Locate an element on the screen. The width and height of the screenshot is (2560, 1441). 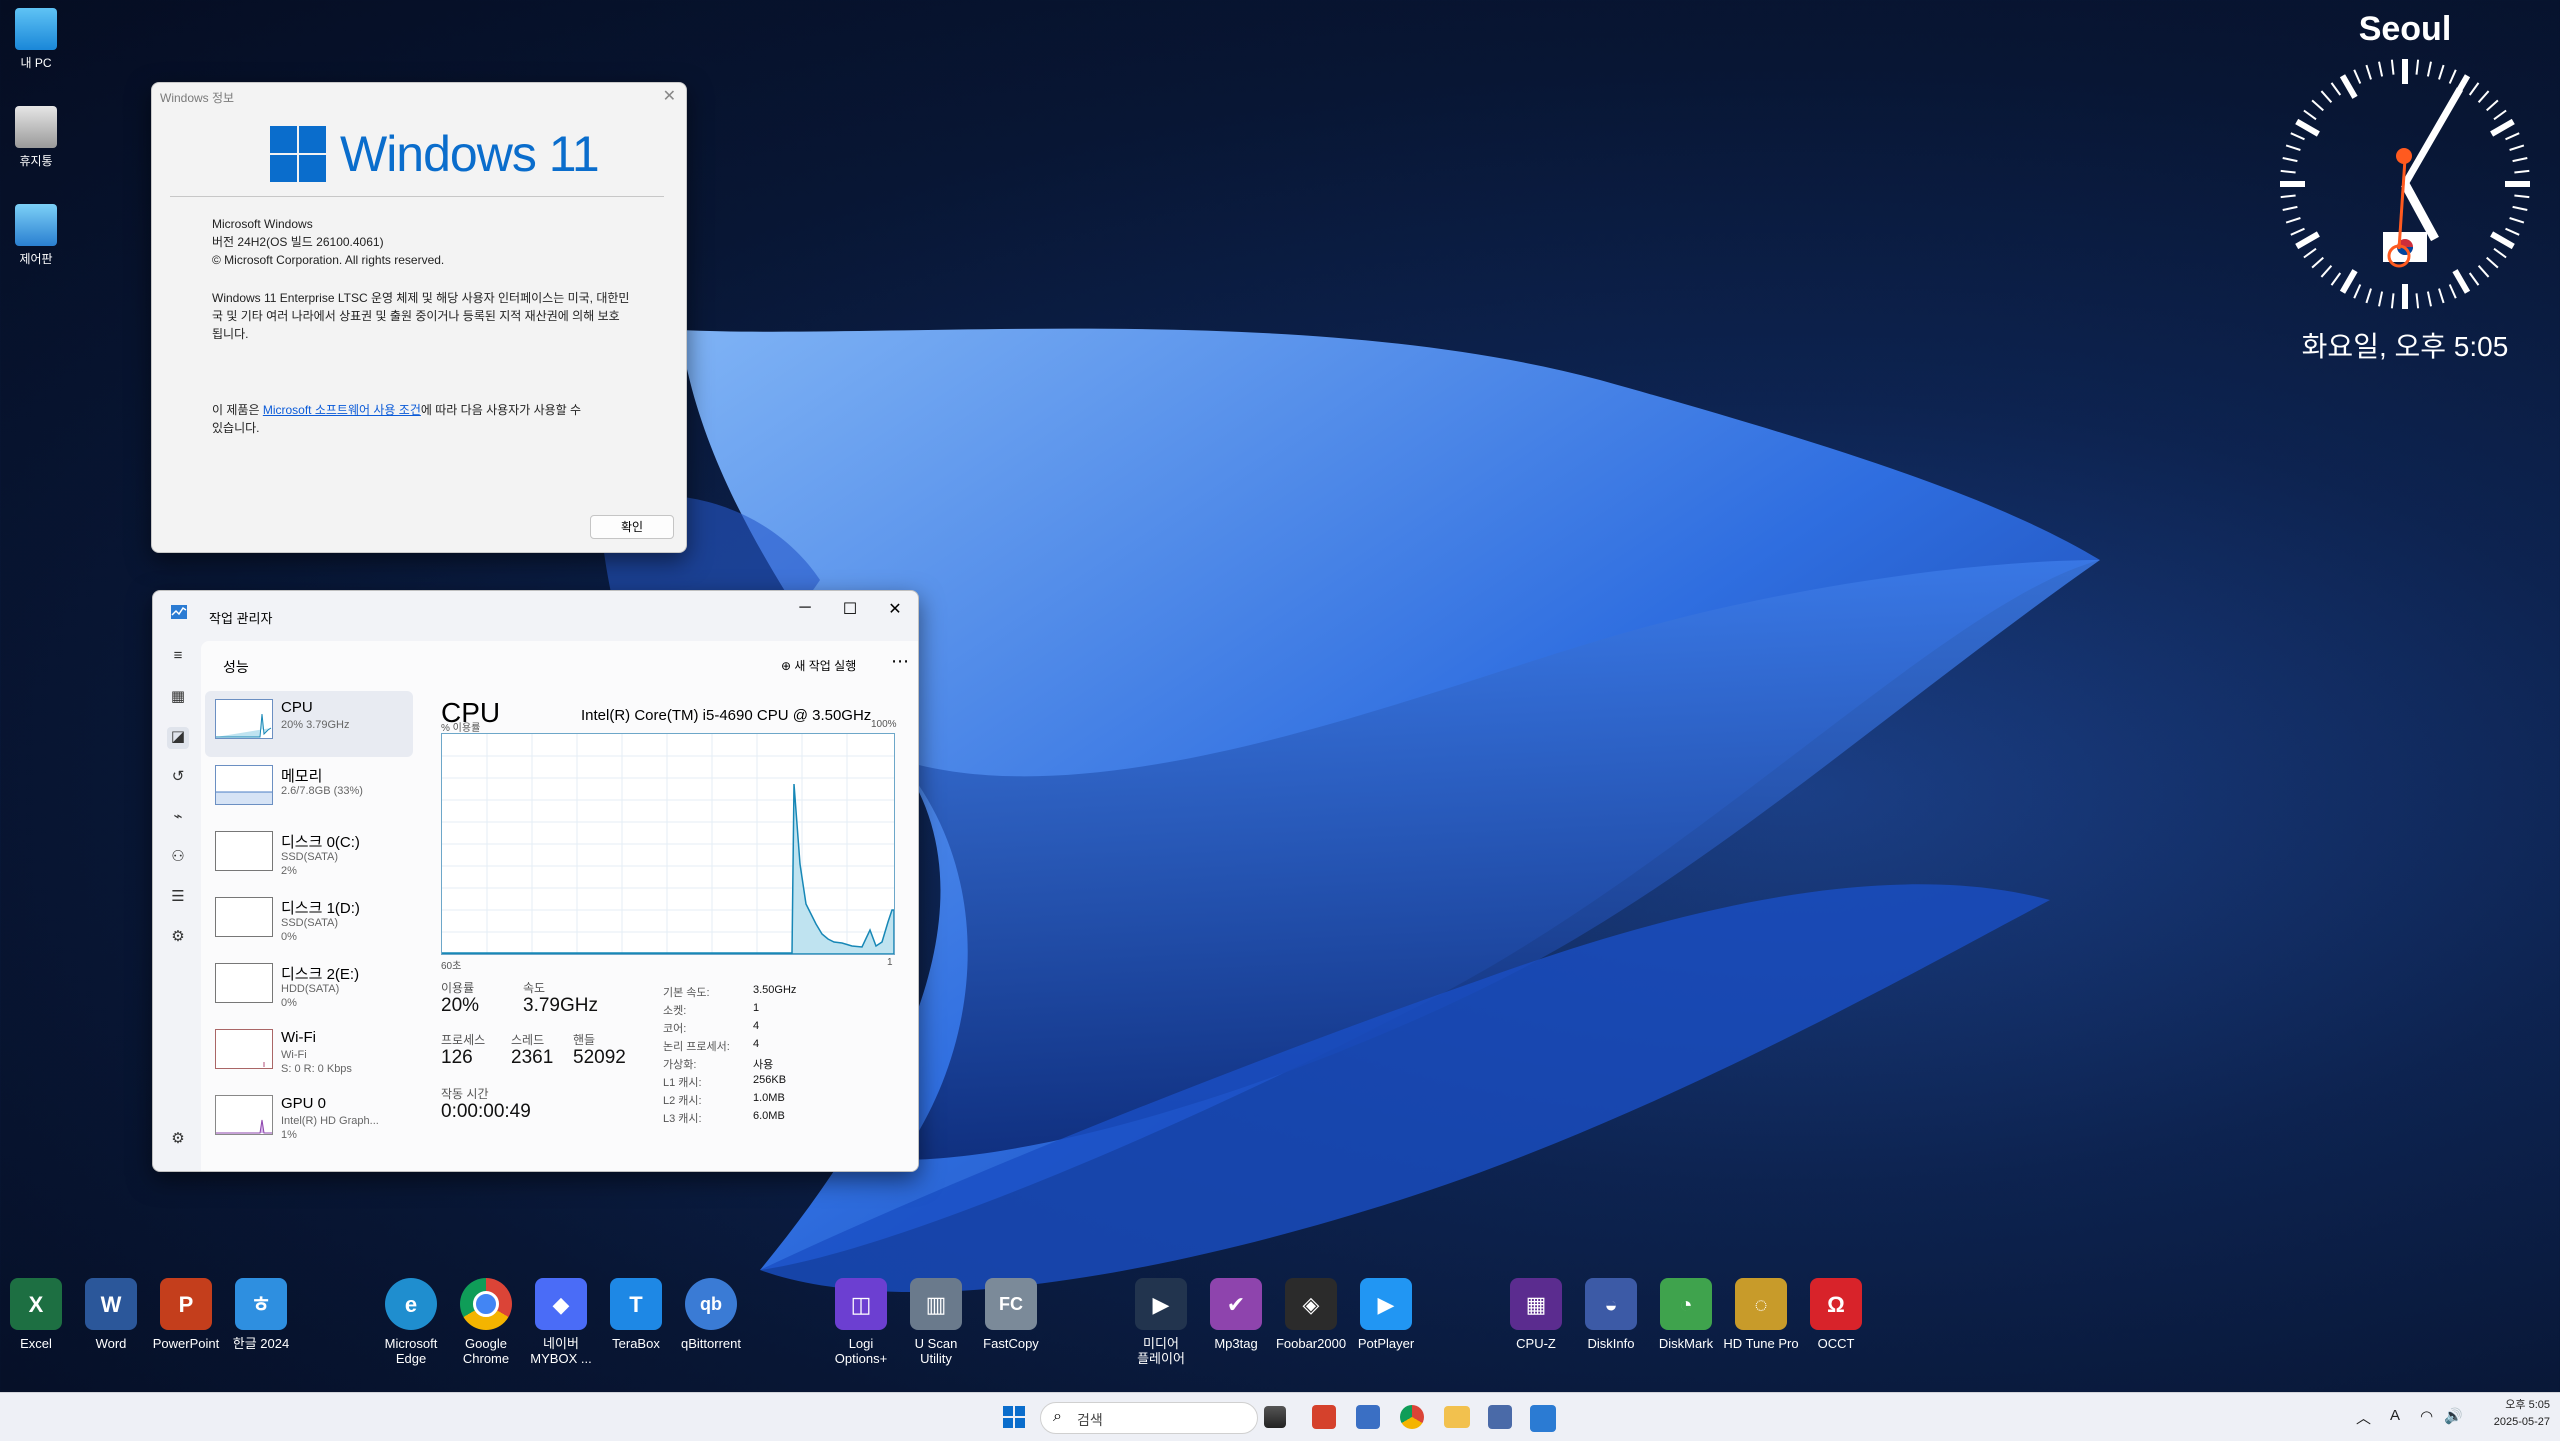
shortcut-foobar2000: ◈ Foobar2000 is located at coordinates (1311, 1314).